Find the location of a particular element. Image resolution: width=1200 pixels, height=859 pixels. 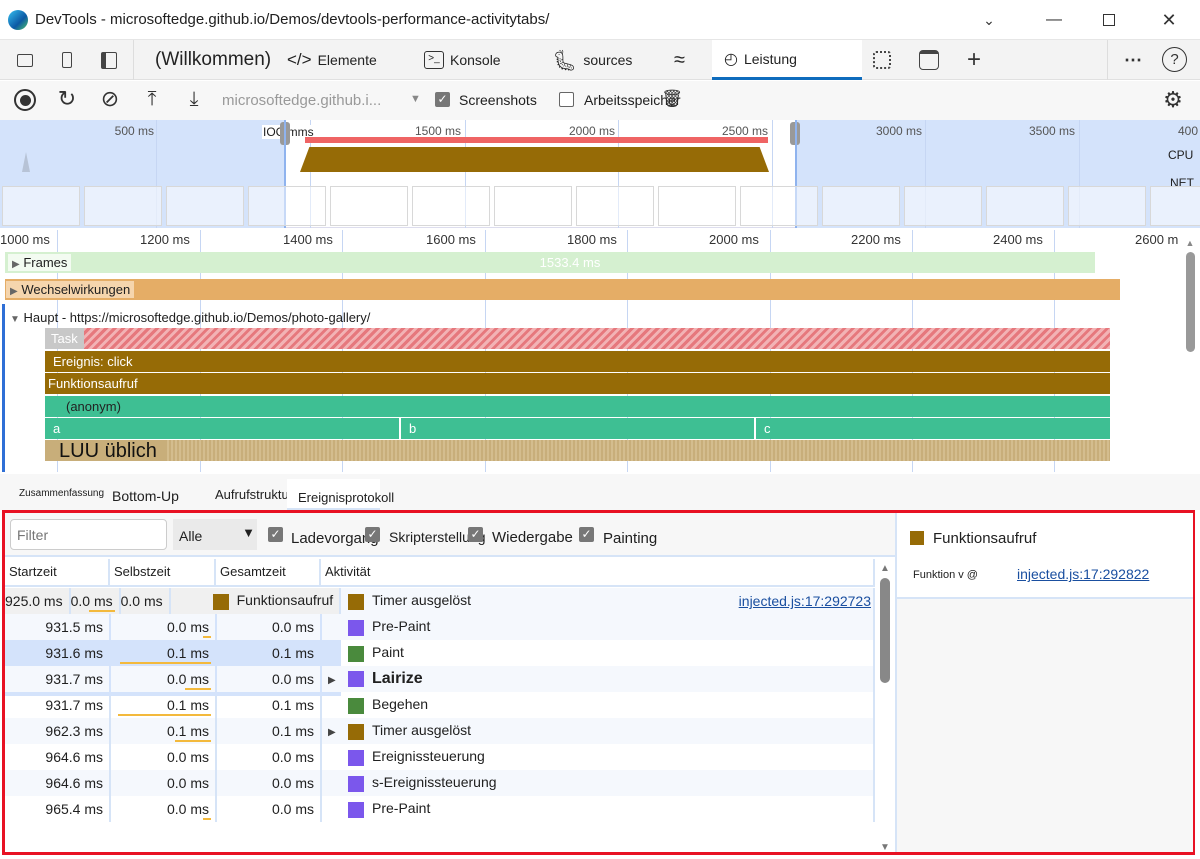

source-link: injected.js:17:292723 is located at coordinates (805, 601).